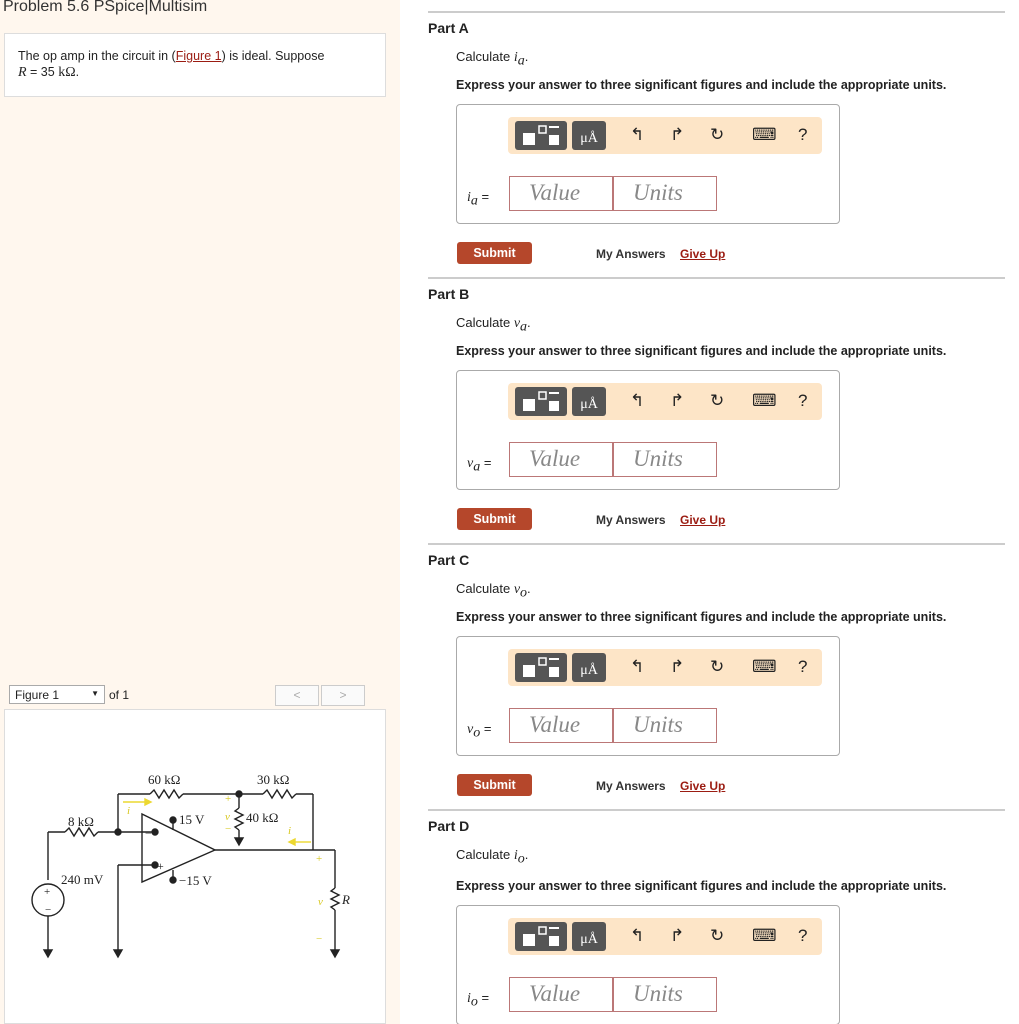  Describe the element at coordinates (67, 72) in the screenshot. I see `r-unit: kΩ` at that location.